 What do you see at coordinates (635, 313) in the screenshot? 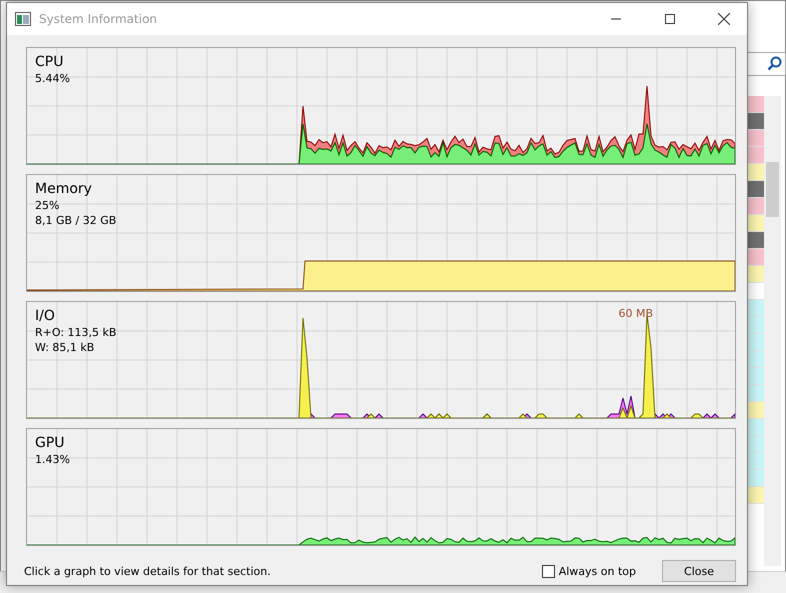
I see `peak-label: 60 MB` at bounding box center [635, 313].